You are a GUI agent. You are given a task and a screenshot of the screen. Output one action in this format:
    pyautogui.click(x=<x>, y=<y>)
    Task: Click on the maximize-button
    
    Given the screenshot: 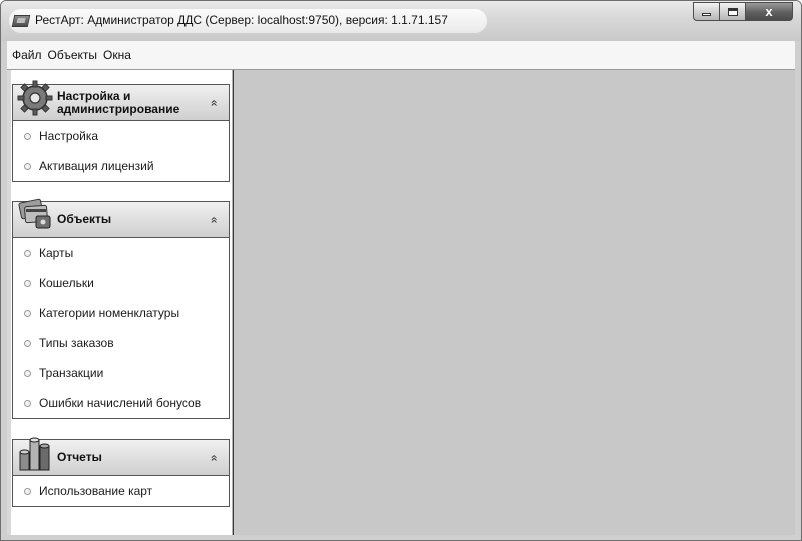 What is the action you would take?
    pyautogui.click(x=733, y=11)
    